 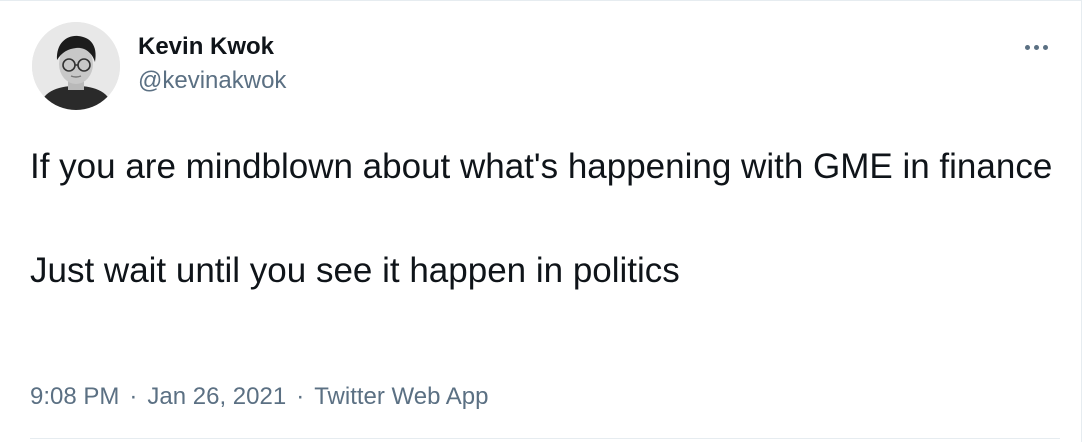 I want to click on more-horizontal-icon, so click(x=1027, y=47).